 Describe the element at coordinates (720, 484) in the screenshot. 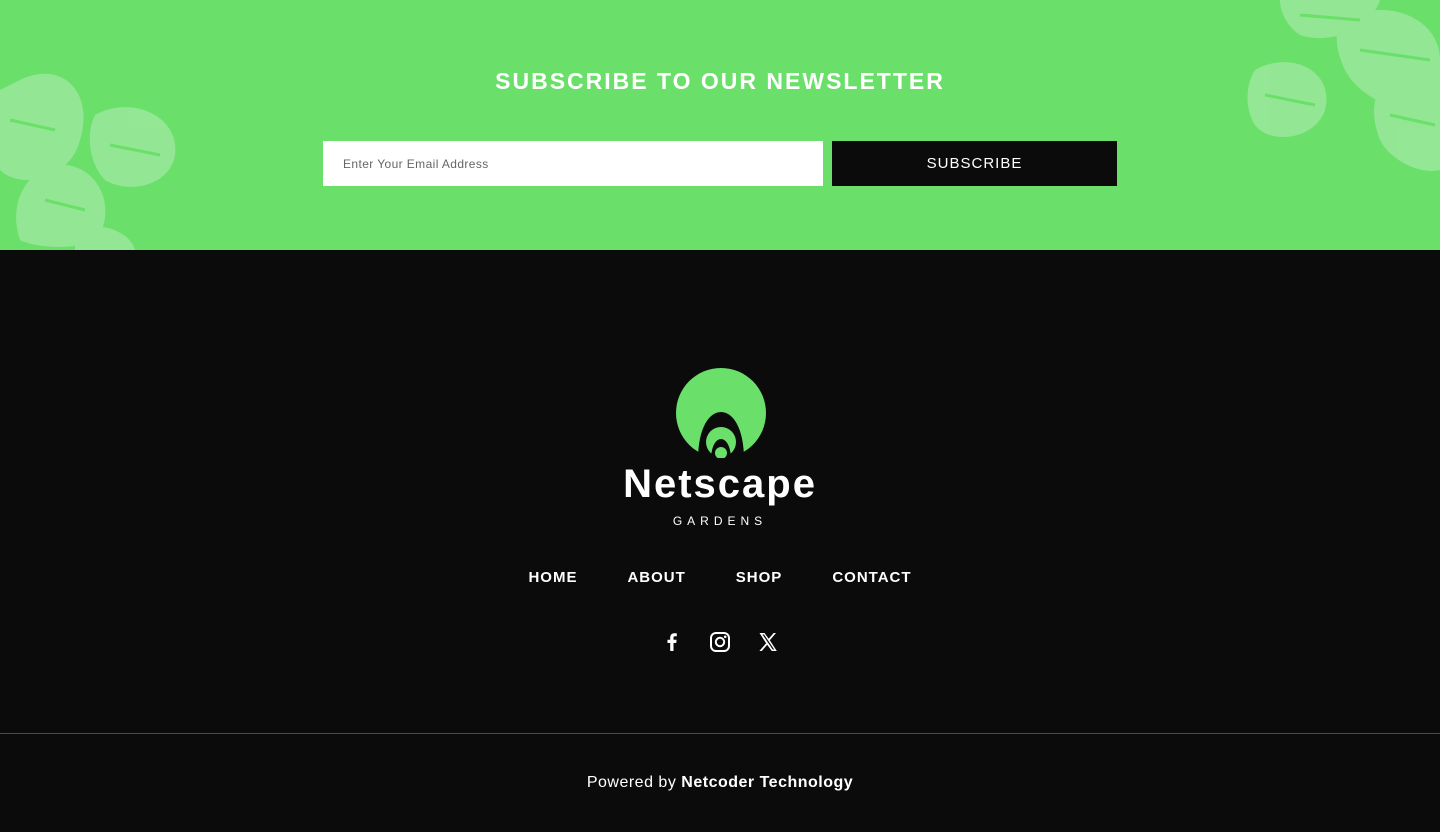

I see `logo-name: Netscape` at that location.